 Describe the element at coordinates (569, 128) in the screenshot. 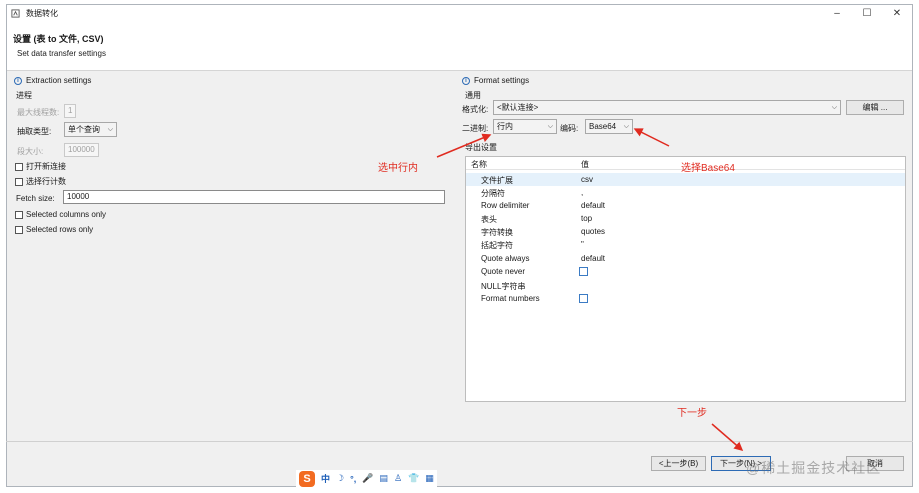

I see `encoding-label: 编码:` at that location.